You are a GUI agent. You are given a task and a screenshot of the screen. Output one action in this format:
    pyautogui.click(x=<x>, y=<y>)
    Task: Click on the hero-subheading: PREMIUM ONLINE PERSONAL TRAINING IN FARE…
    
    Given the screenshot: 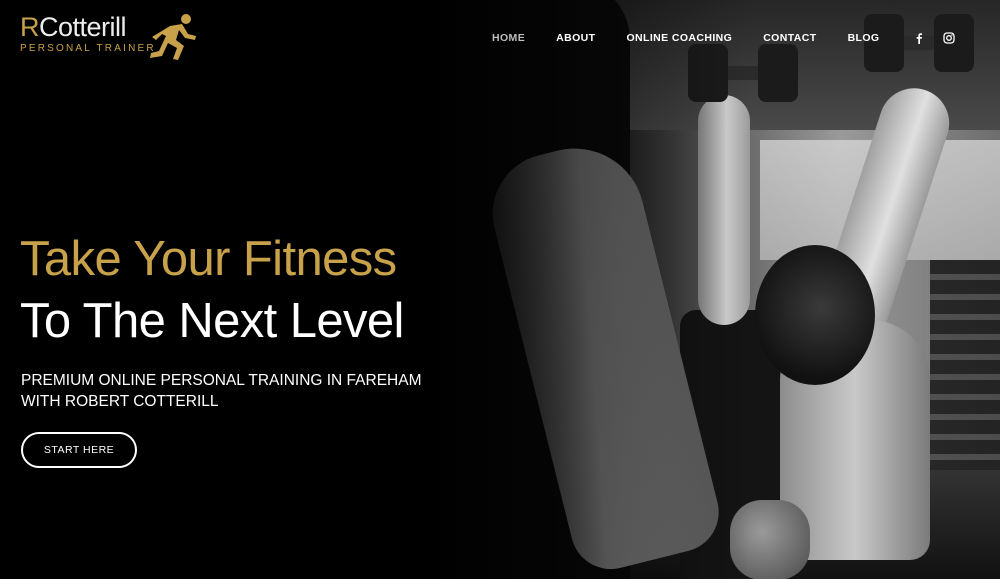 What is the action you would take?
    pyautogui.click(x=221, y=391)
    